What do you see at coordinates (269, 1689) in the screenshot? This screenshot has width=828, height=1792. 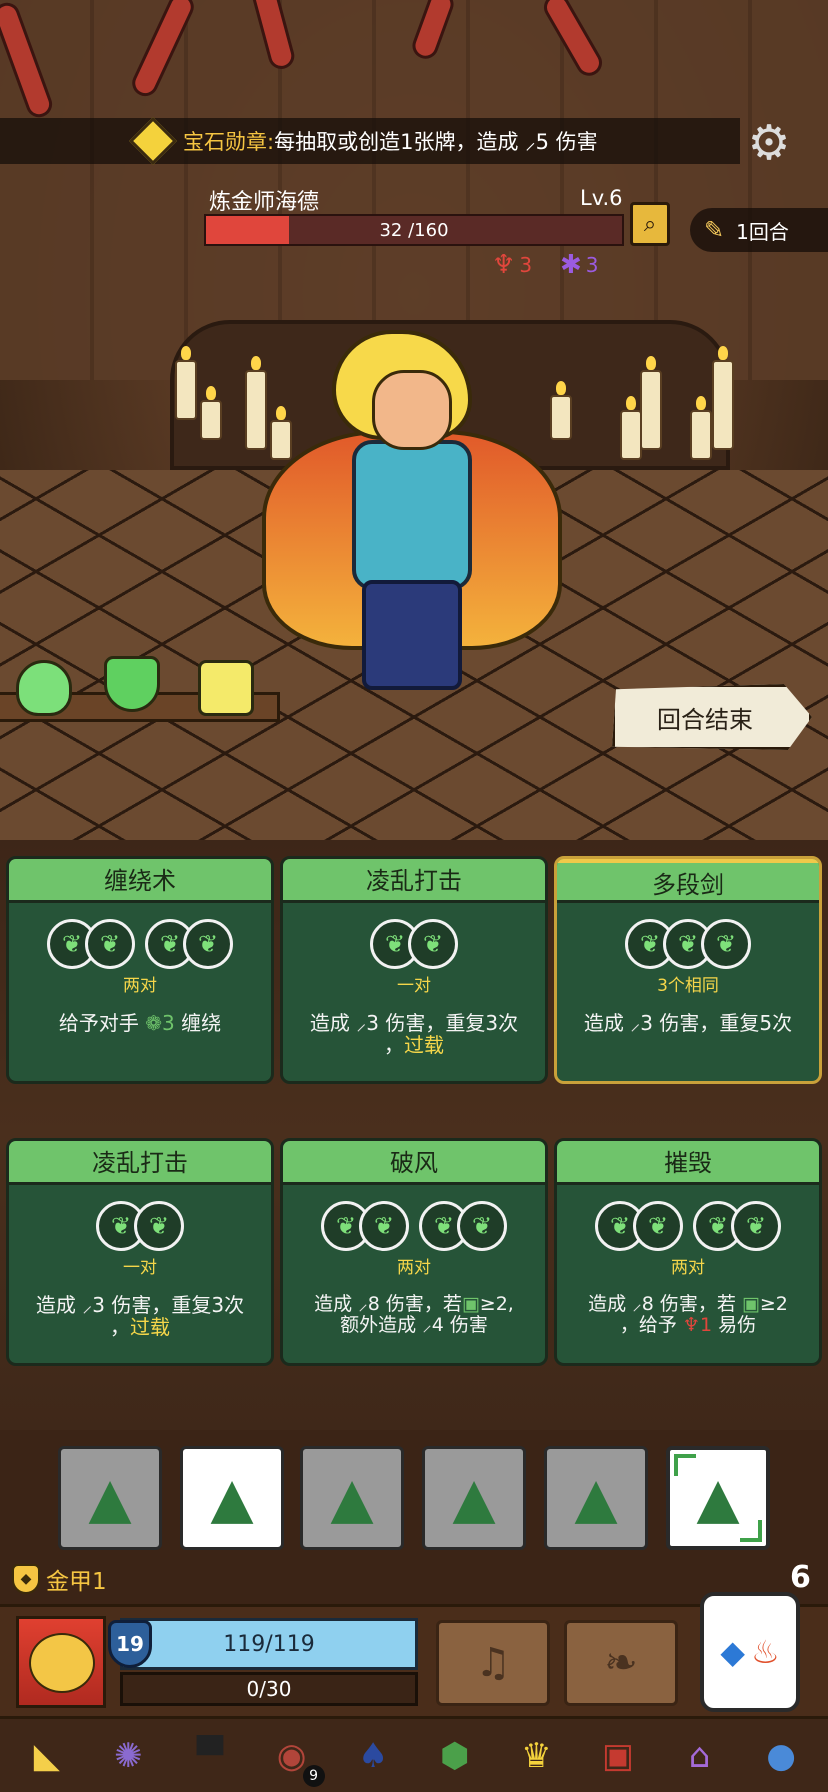 I see `player-energy-text: 0/30` at bounding box center [269, 1689].